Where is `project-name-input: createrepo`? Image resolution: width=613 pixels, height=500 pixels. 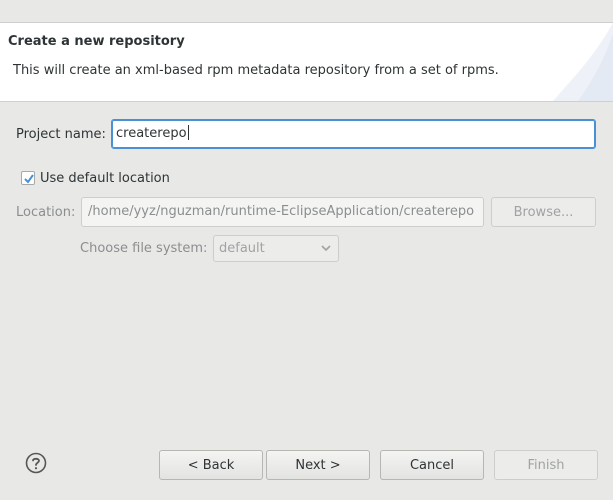
project-name-input: createrepo is located at coordinates (353, 134).